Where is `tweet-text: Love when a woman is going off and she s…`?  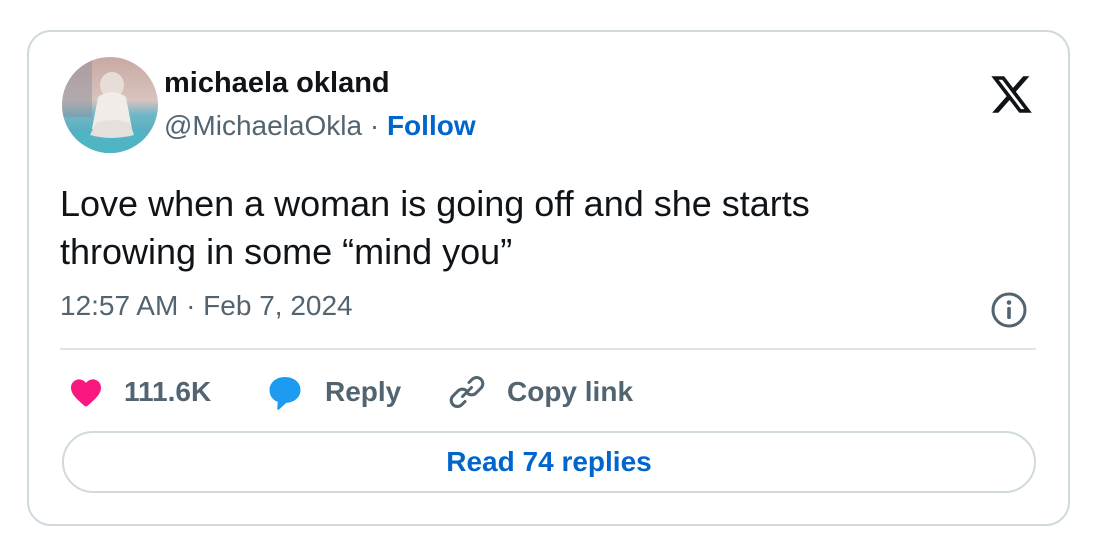 tweet-text: Love when a woman is going off and she s… is located at coordinates (510, 228).